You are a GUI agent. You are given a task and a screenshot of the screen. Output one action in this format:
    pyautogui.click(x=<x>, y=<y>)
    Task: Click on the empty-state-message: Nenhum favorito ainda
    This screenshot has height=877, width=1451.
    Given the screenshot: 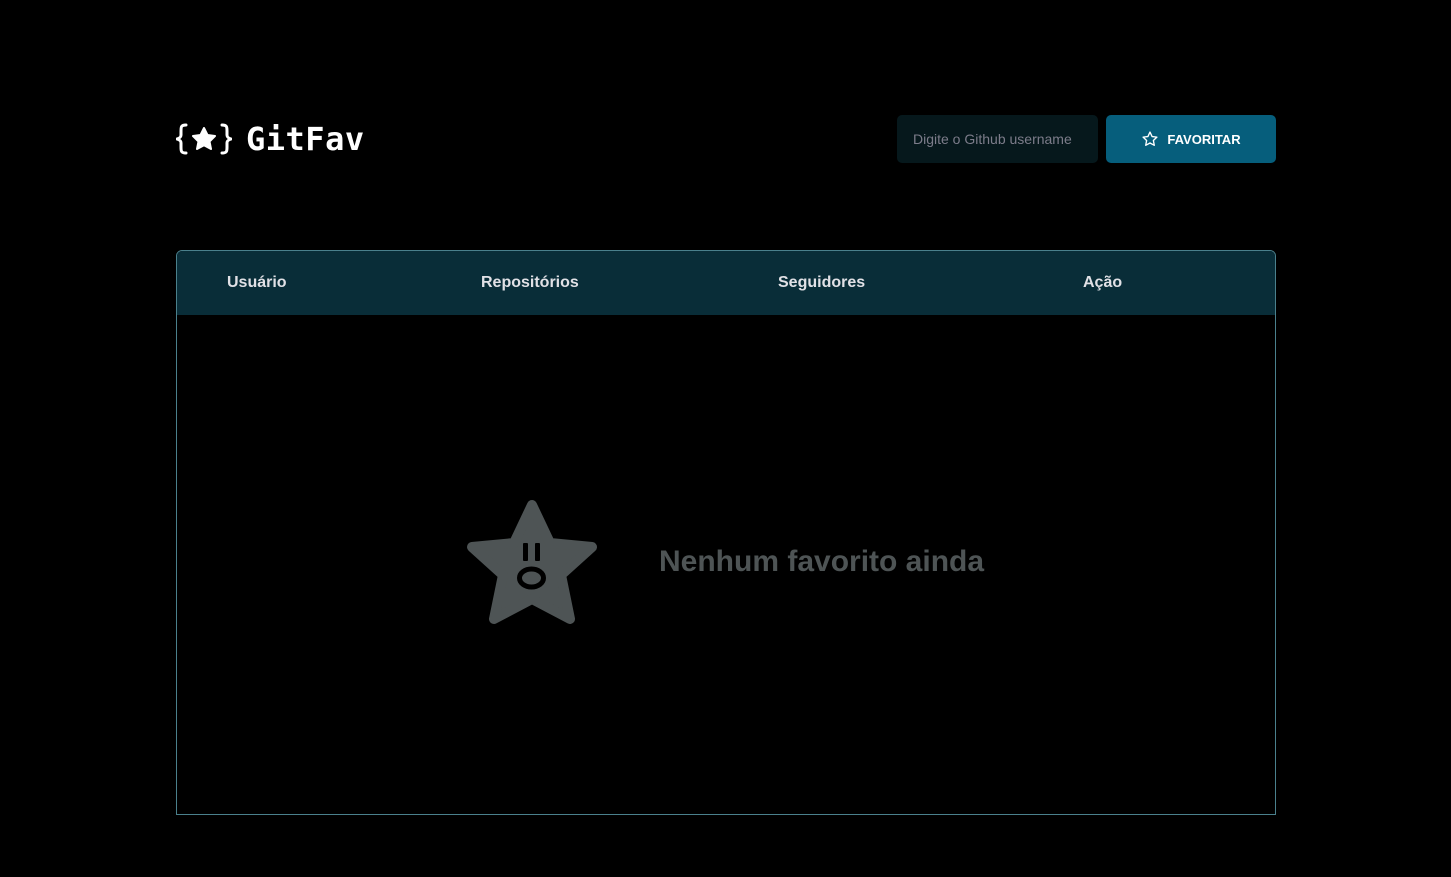 What is the action you would take?
    pyautogui.click(x=822, y=561)
    